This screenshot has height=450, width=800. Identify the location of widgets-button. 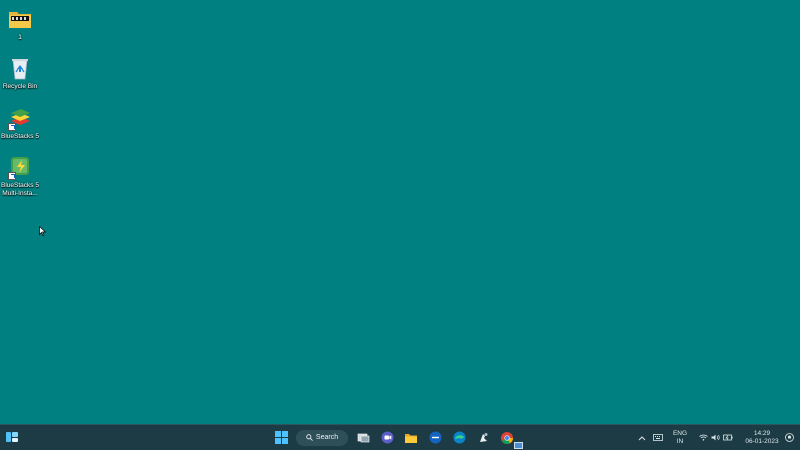
(12, 439).